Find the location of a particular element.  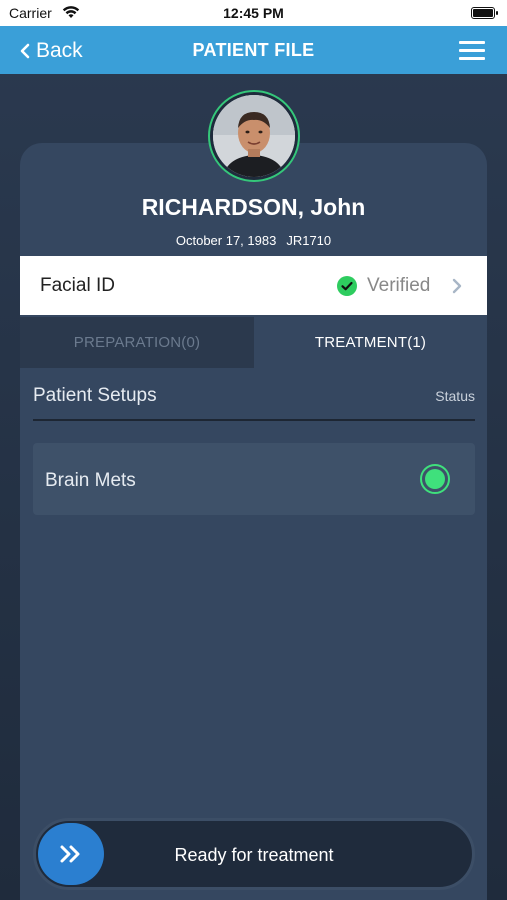

status-column-label: Status is located at coordinates (455, 396).